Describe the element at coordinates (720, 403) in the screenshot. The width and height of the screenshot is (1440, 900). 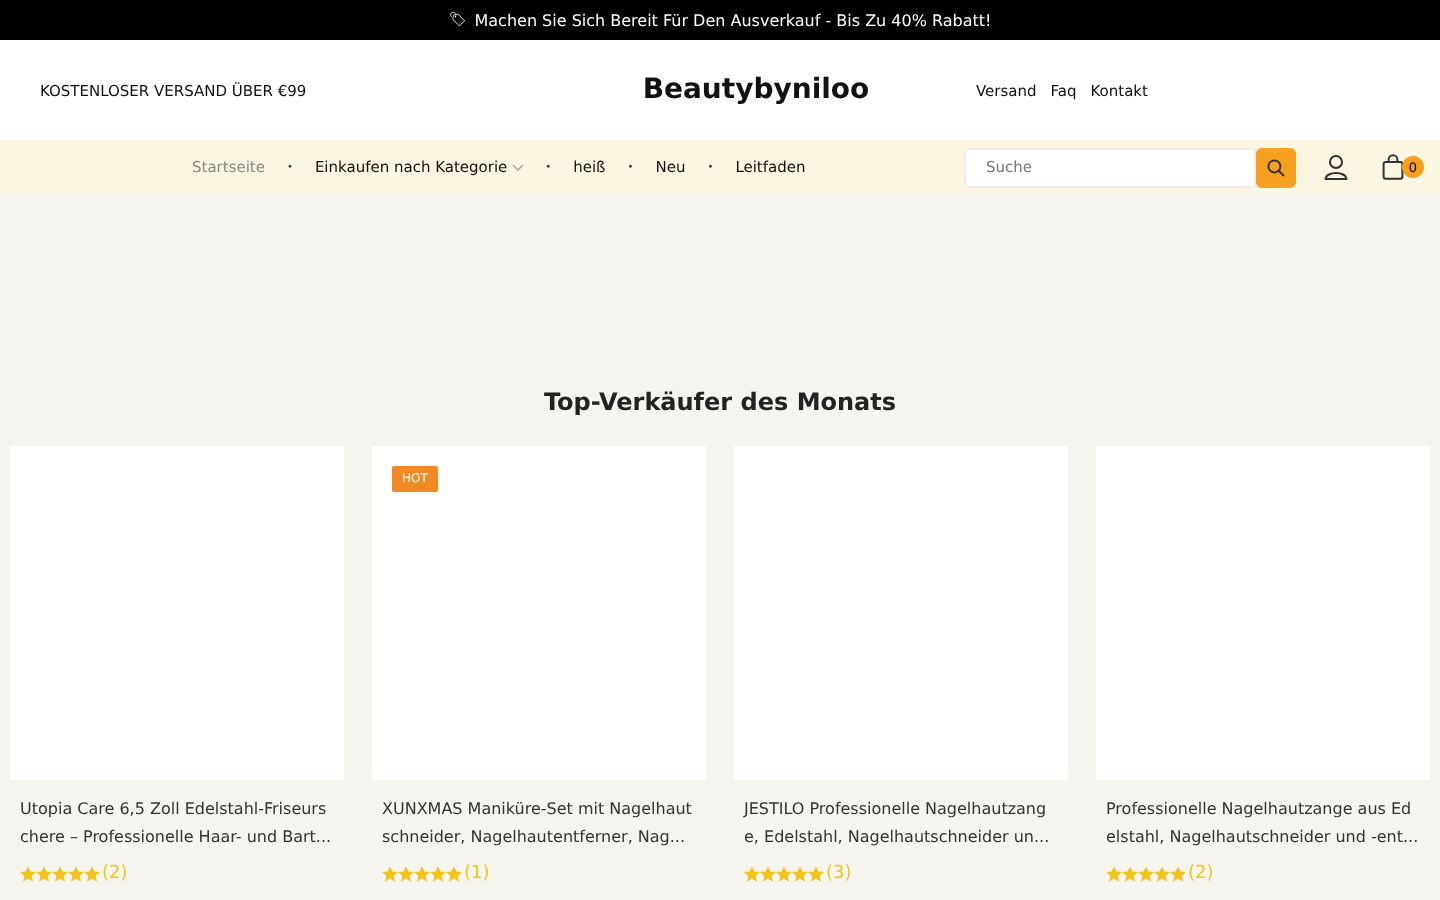
I see `section-title: Top-Verkäufer des Monats` at that location.